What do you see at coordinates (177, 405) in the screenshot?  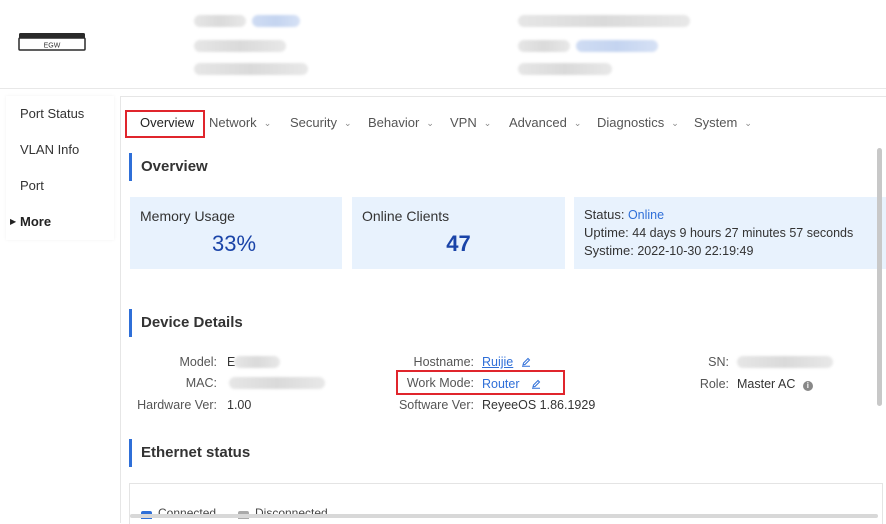 I see `hardware-ver-label: Hardware Ver:` at bounding box center [177, 405].